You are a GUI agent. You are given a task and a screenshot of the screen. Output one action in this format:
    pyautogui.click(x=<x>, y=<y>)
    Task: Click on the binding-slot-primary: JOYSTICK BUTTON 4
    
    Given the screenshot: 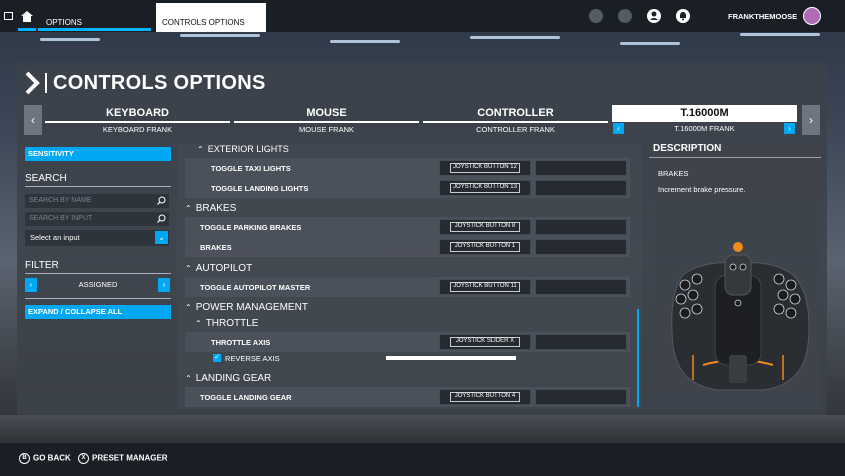 What is the action you would take?
    pyautogui.click(x=485, y=397)
    